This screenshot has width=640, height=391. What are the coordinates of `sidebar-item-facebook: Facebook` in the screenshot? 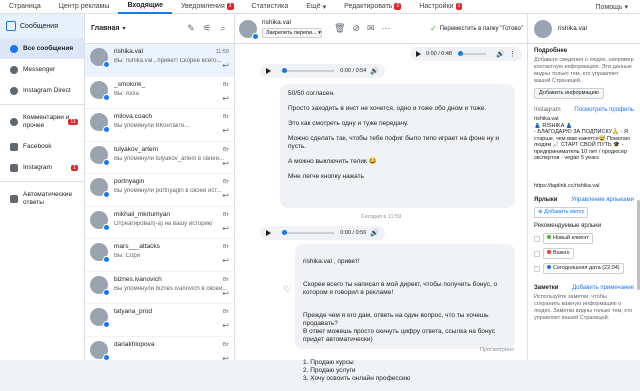 It's located at (42, 146).